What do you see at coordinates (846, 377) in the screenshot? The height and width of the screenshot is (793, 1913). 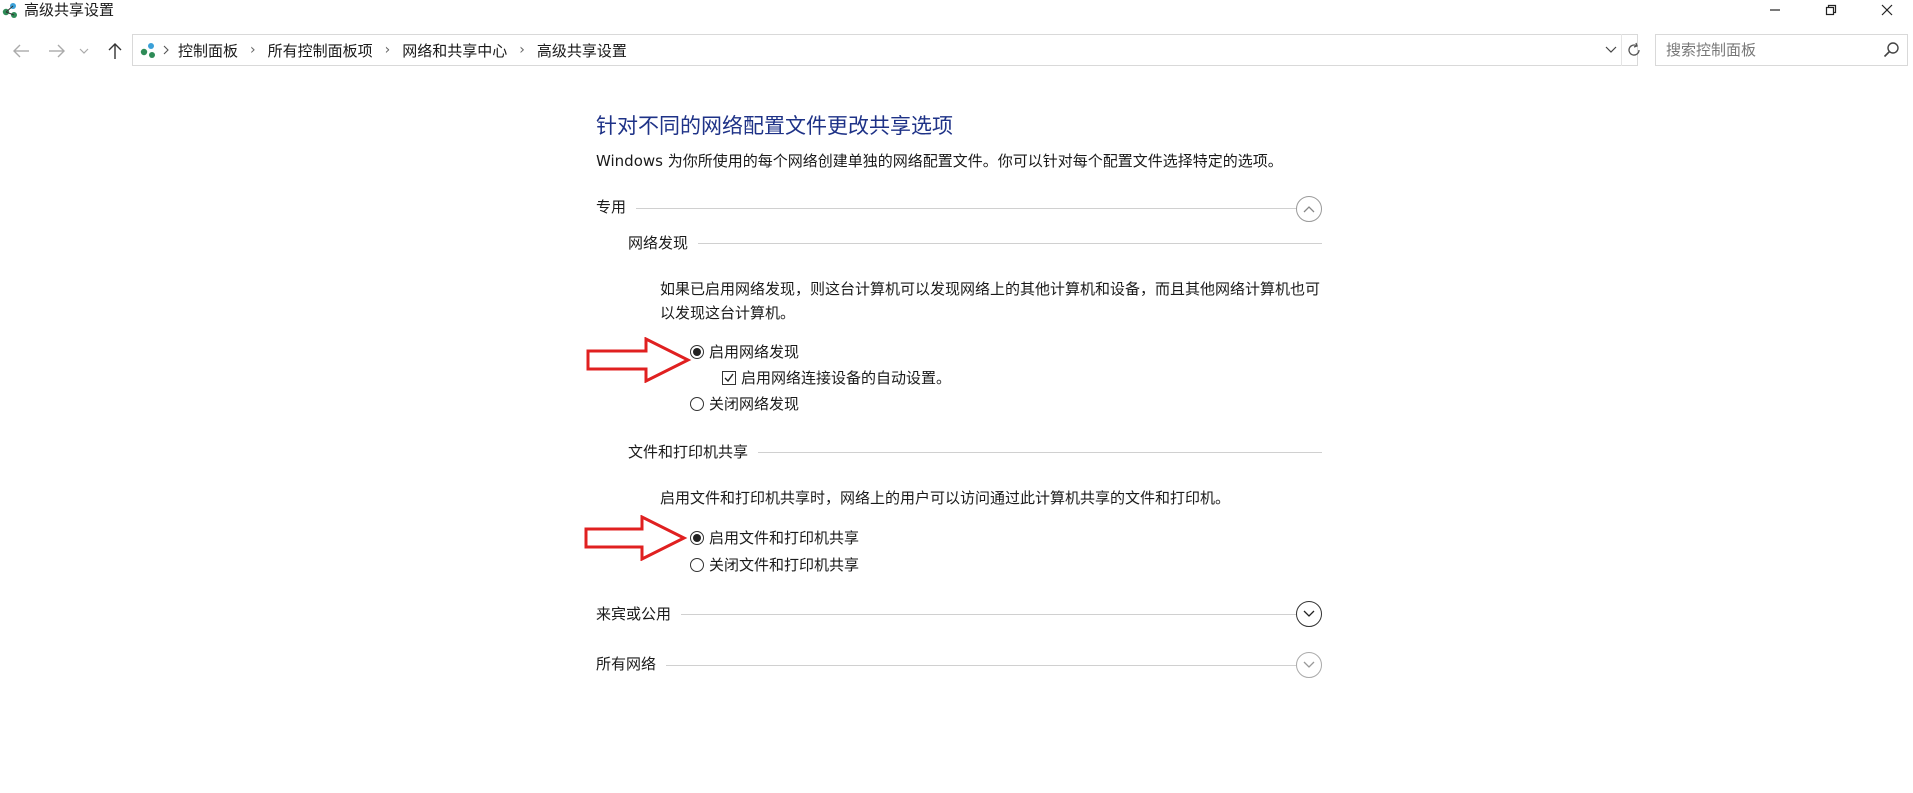 I see `checkbox-label: 启用网络连接设备的自动设置。` at bounding box center [846, 377].